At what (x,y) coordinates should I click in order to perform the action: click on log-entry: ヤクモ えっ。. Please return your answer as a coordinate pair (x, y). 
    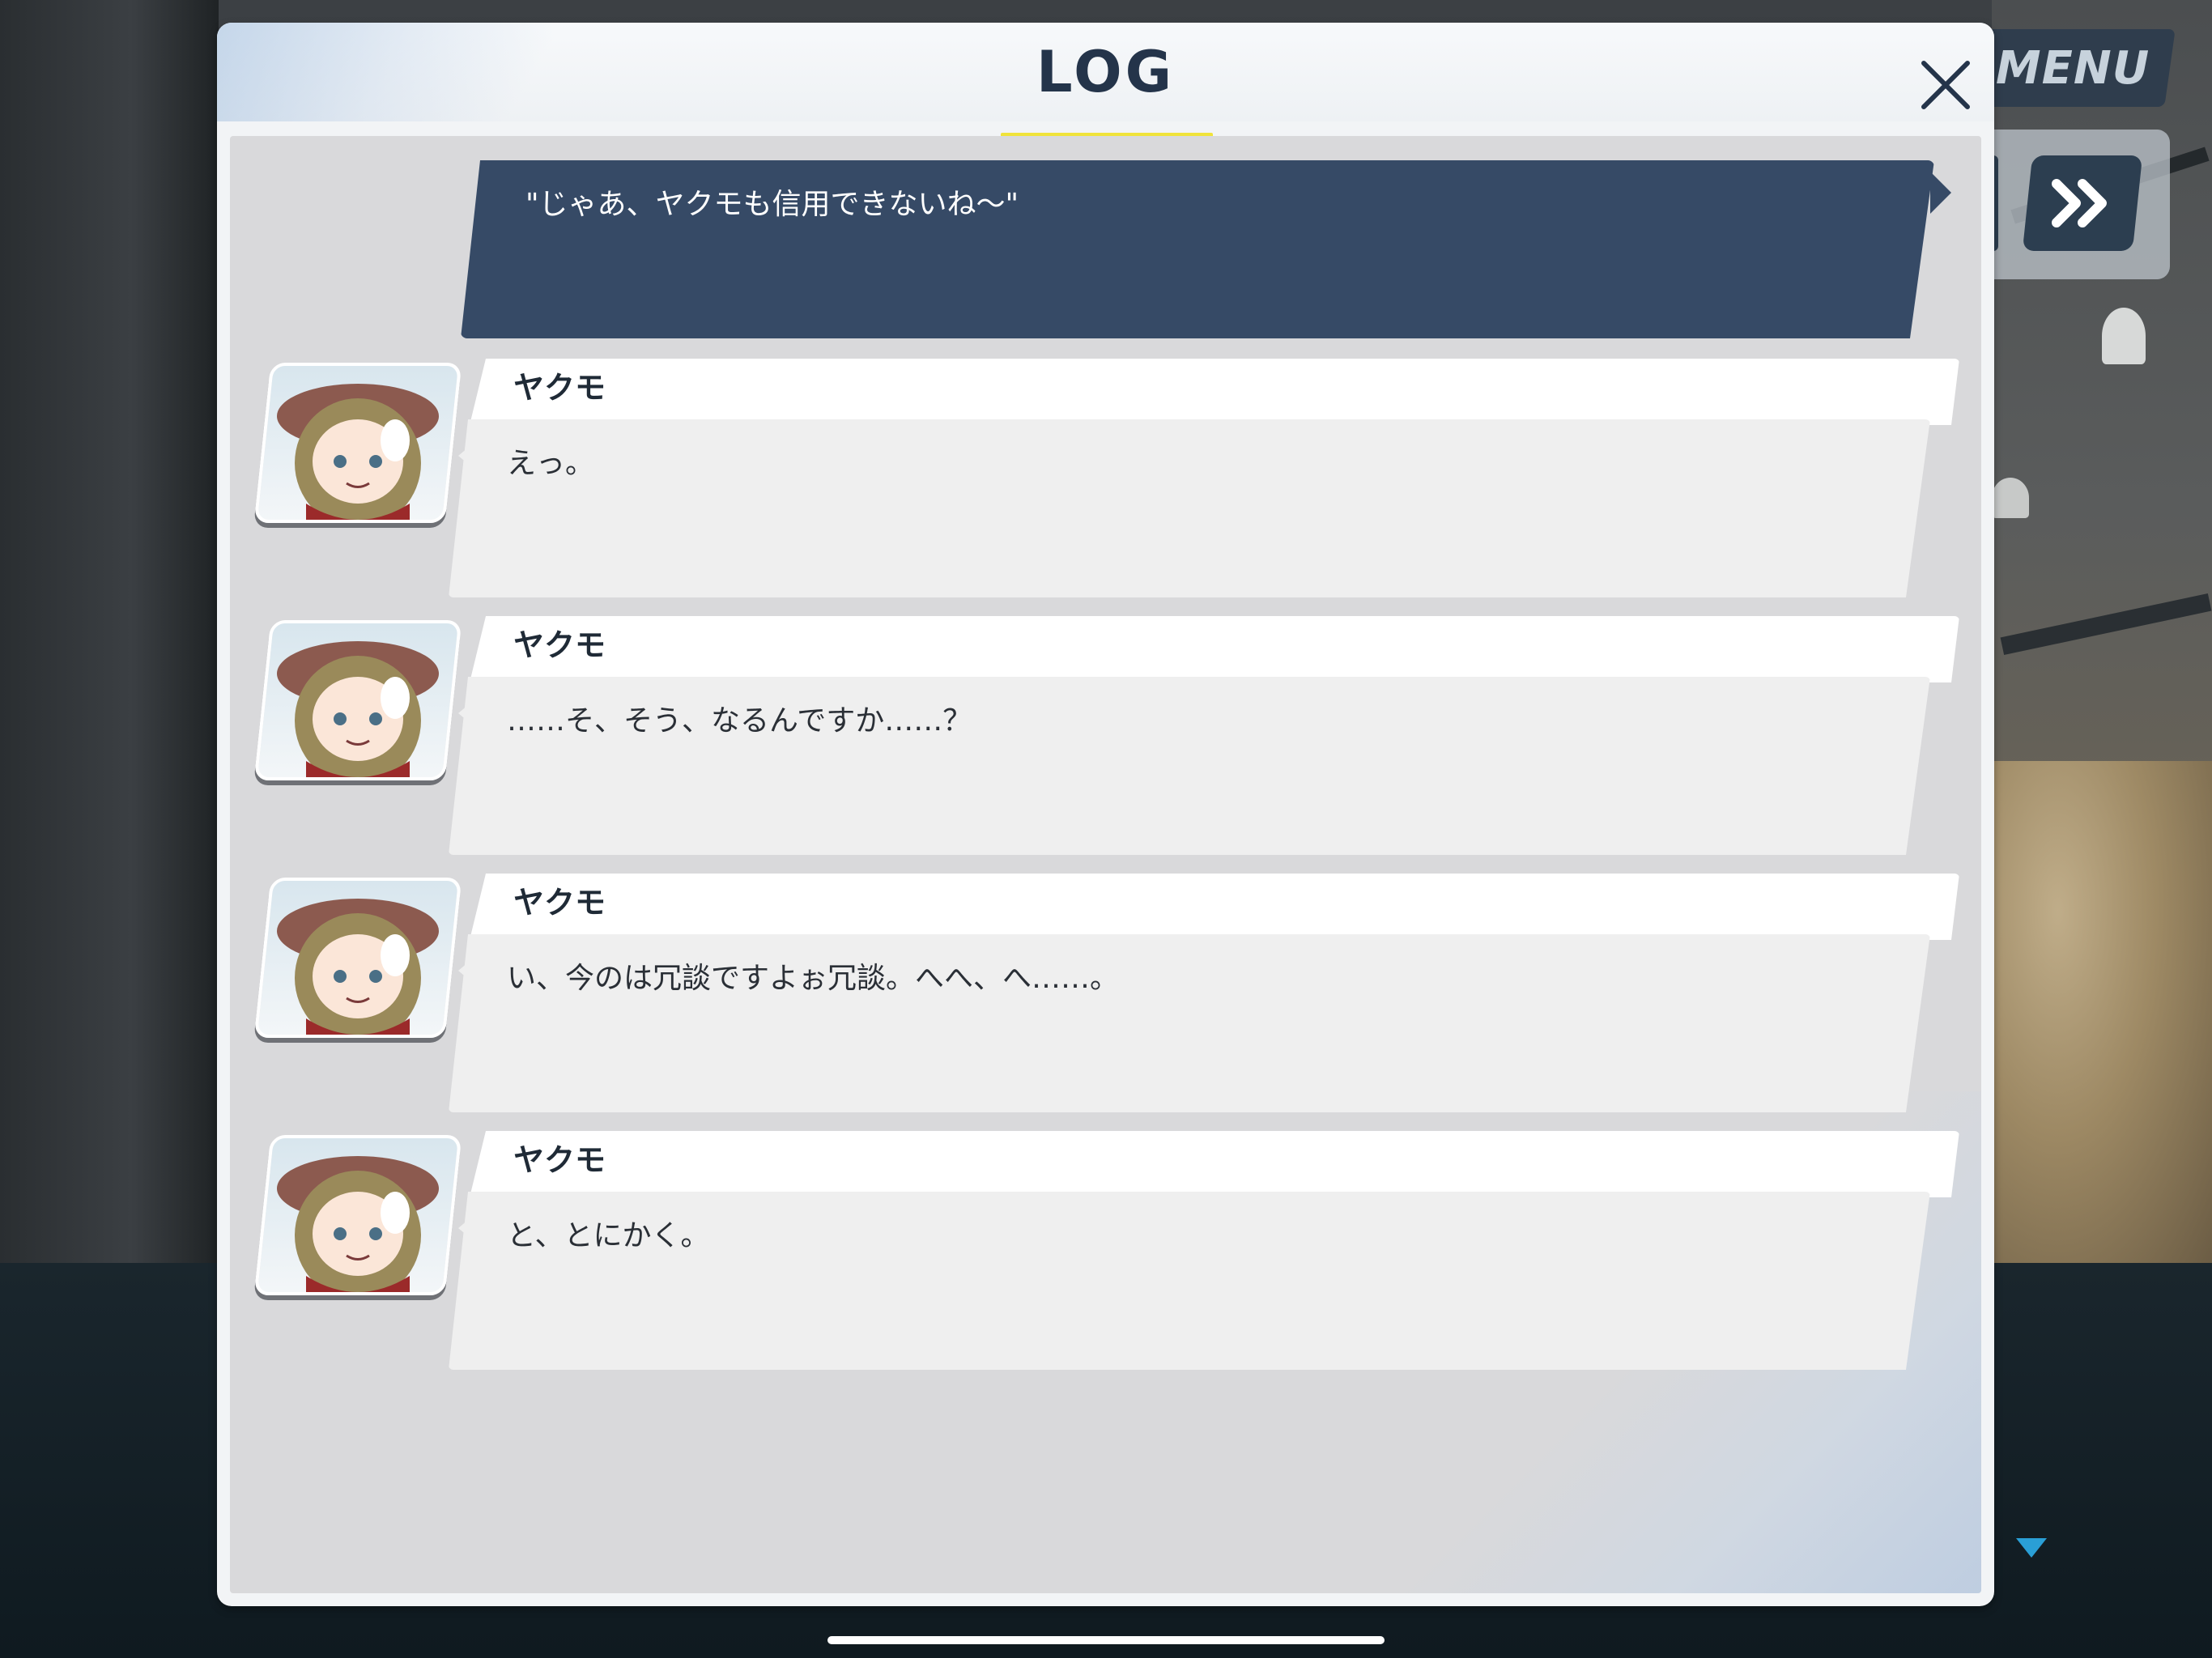
    Looking at the image, I should click on (1105, 480).